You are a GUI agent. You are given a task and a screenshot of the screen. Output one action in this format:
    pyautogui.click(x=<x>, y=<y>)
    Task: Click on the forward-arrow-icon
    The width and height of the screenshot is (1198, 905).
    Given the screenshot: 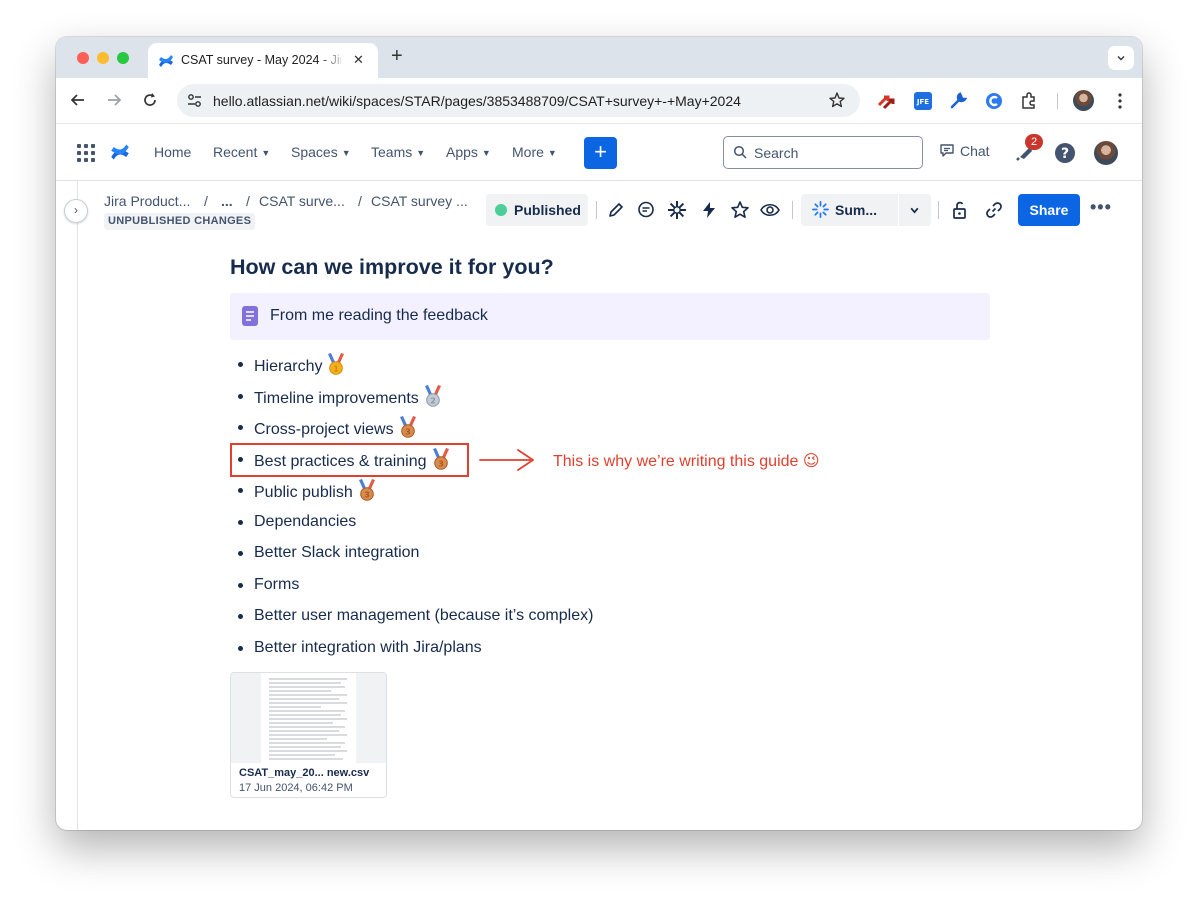 What is the action you would take?
    pyautogui.click(x=114, y=100)
    